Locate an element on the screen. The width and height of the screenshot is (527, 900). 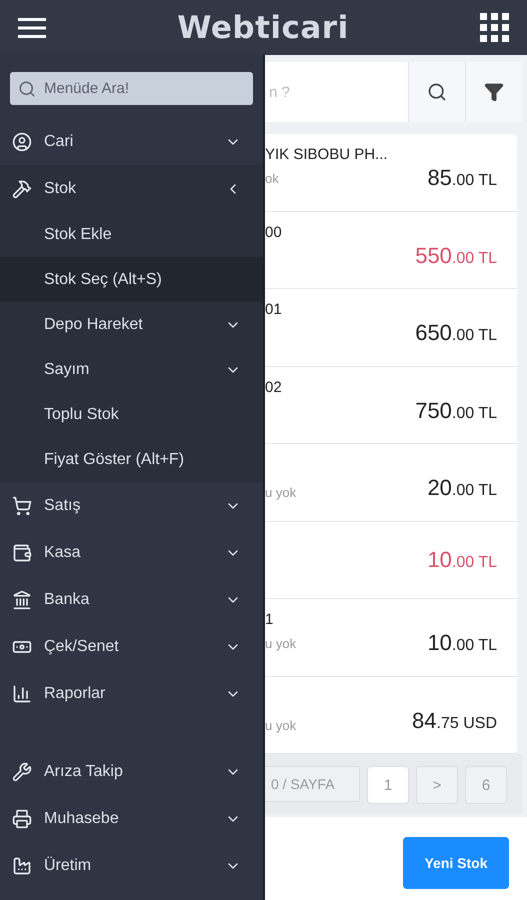
hammer-icon is located at coordinates (22, 188).